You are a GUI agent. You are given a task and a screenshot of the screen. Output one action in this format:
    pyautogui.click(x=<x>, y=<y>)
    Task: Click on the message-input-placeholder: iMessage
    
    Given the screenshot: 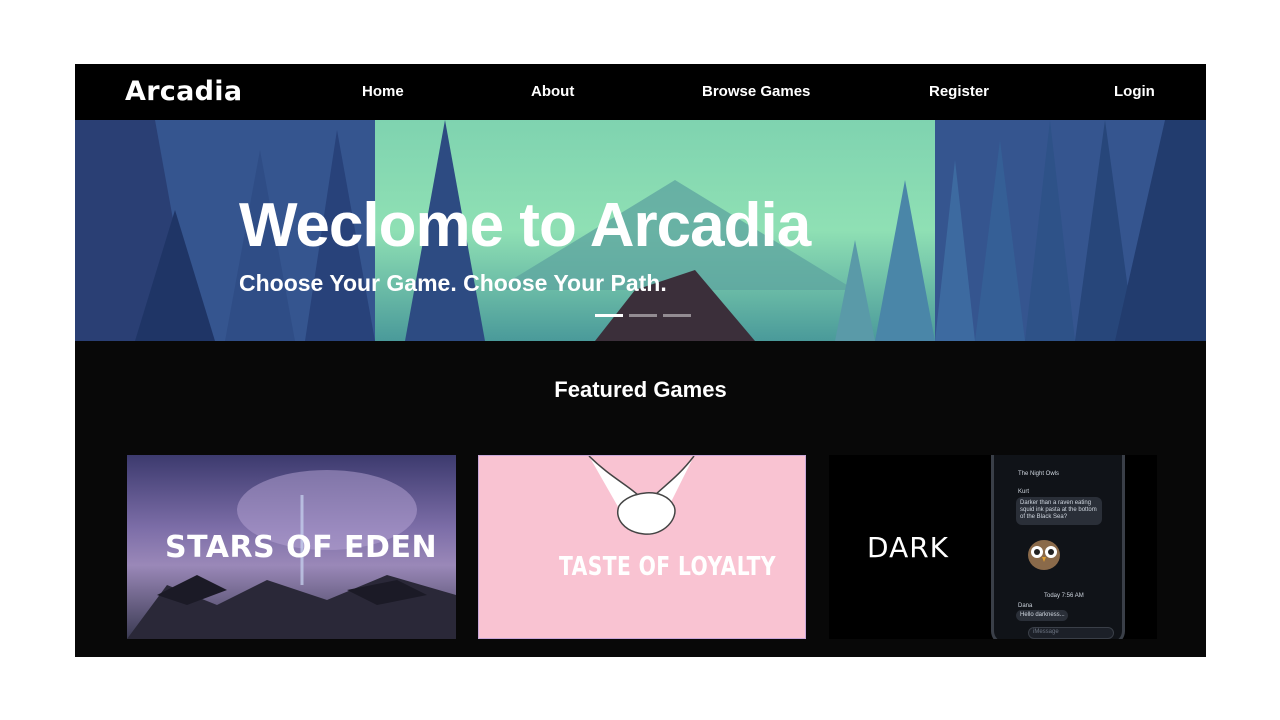 What is the action you would take?
    pyautogui.click(x=1046, y=632)
    